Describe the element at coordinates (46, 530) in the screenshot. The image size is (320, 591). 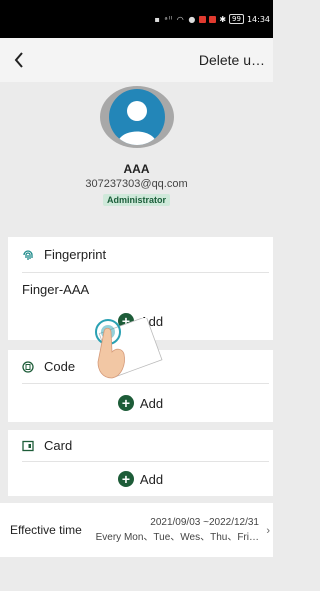
I see `effective-time-label: Effective time` at that location.